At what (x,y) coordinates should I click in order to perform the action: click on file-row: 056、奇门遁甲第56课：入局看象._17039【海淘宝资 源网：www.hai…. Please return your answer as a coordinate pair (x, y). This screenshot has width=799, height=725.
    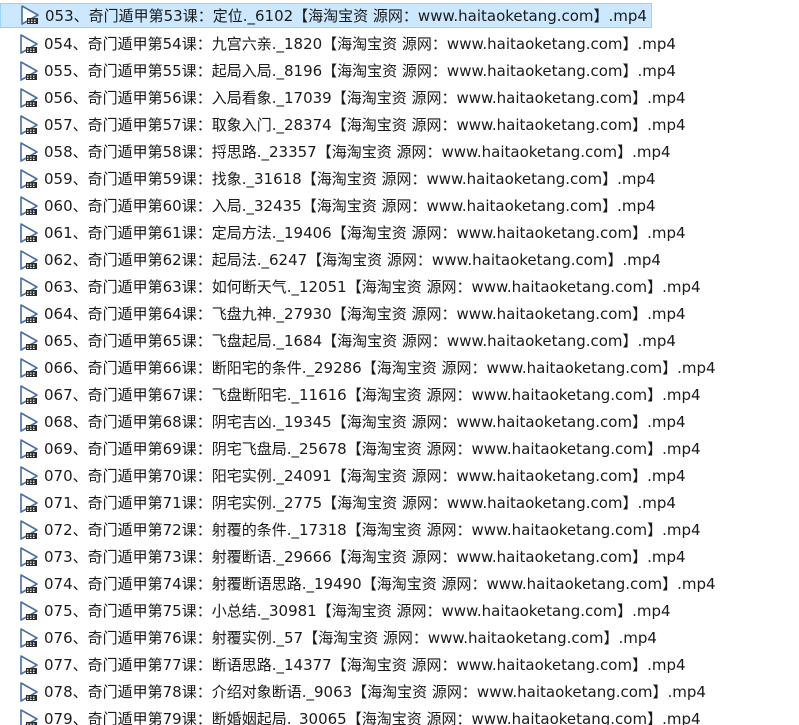
    Looking at the image, I should click on (399, 97).